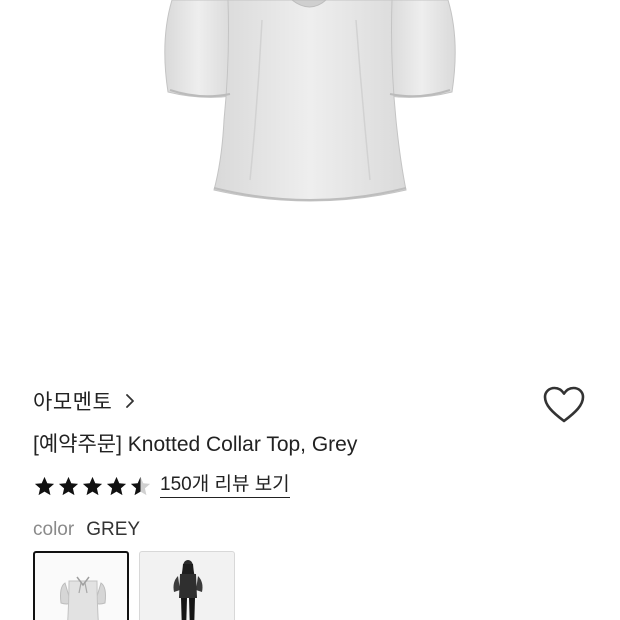  I want to click on wishlist-button, so click(564, 406).